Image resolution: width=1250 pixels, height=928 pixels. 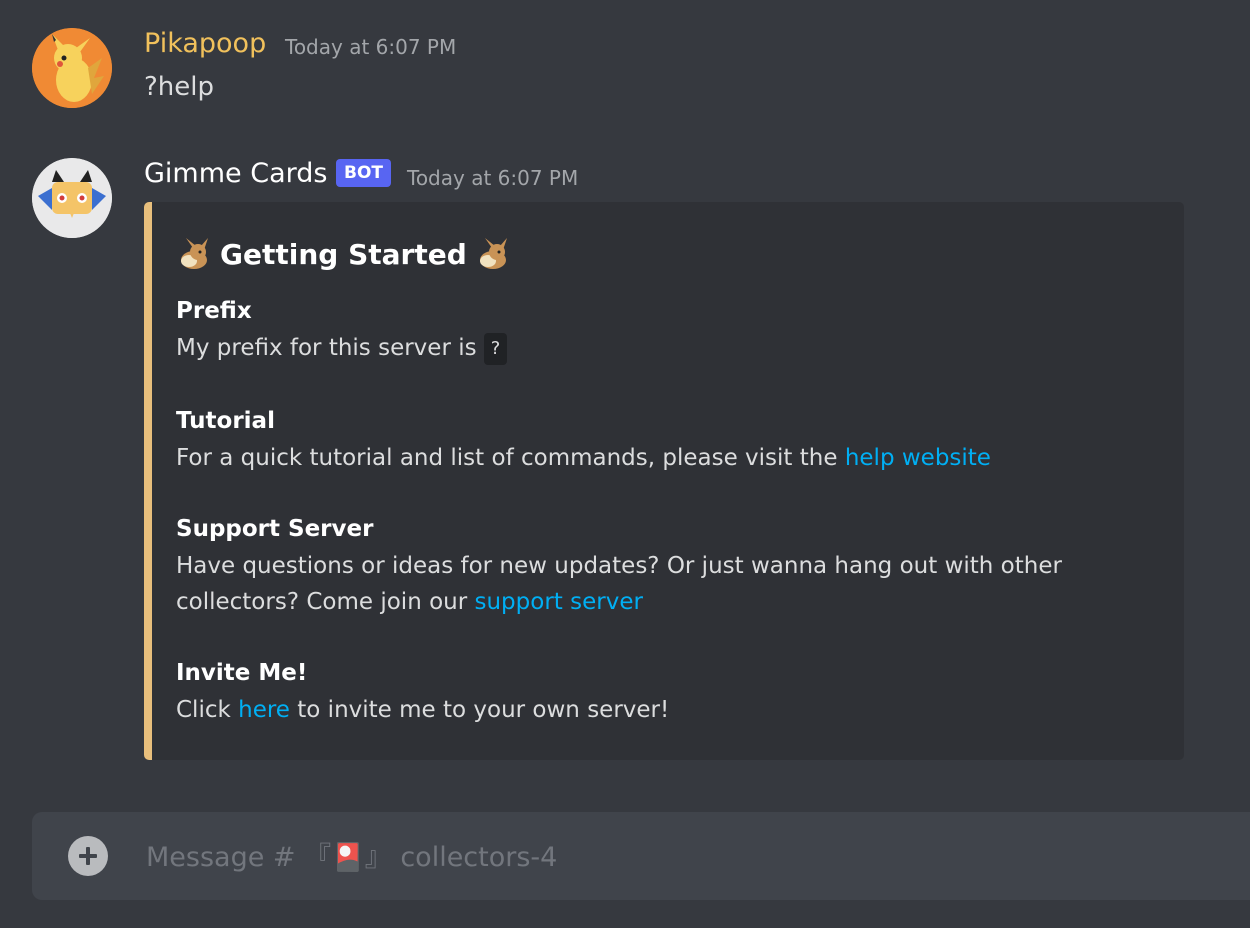 I want to click on embed-field-name: Invite Me!, so click(x=242, y=673).